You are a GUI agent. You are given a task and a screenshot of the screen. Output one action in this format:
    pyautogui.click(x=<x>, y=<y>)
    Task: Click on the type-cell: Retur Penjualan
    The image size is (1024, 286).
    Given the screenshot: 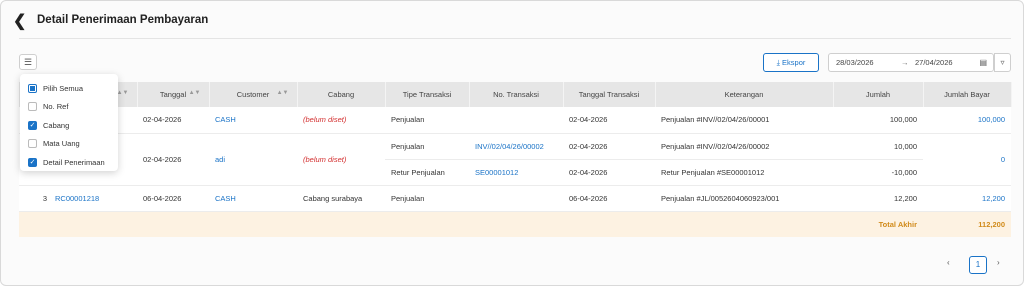 What is the action you would take?
    pyautogui.click(x=427, y=172)
    